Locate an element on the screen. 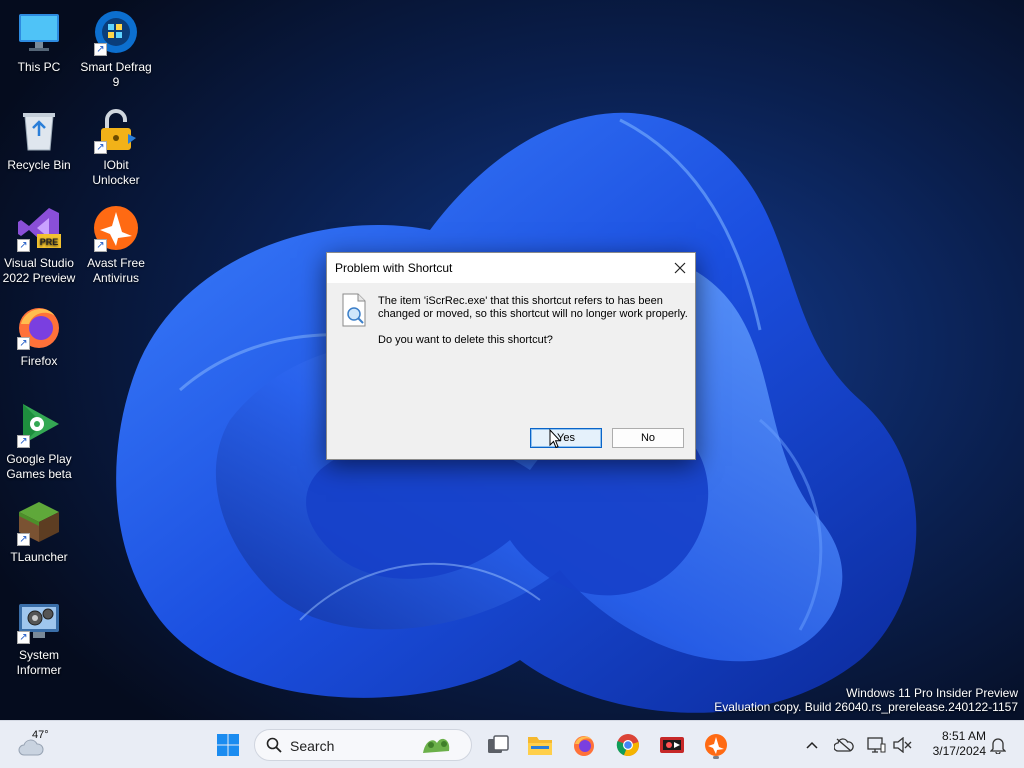  desktop-icon-label: IObit Unlocker is located at coordinates (116, 172).